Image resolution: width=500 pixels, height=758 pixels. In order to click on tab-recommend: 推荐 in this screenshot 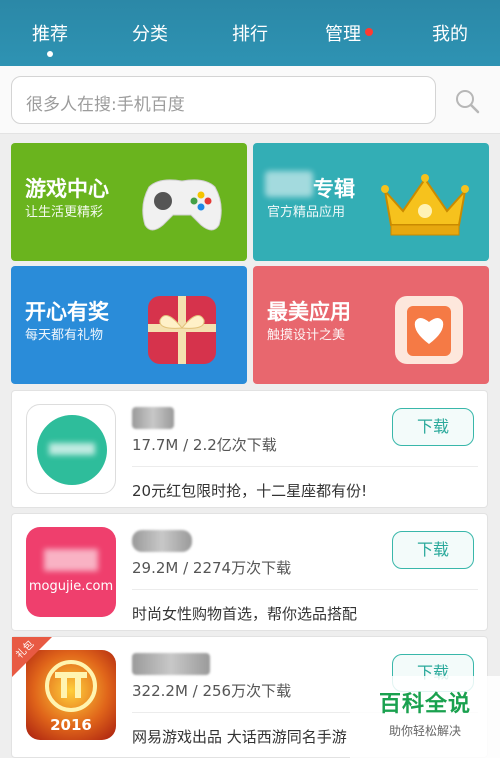, I will do `click(50, 38)`.